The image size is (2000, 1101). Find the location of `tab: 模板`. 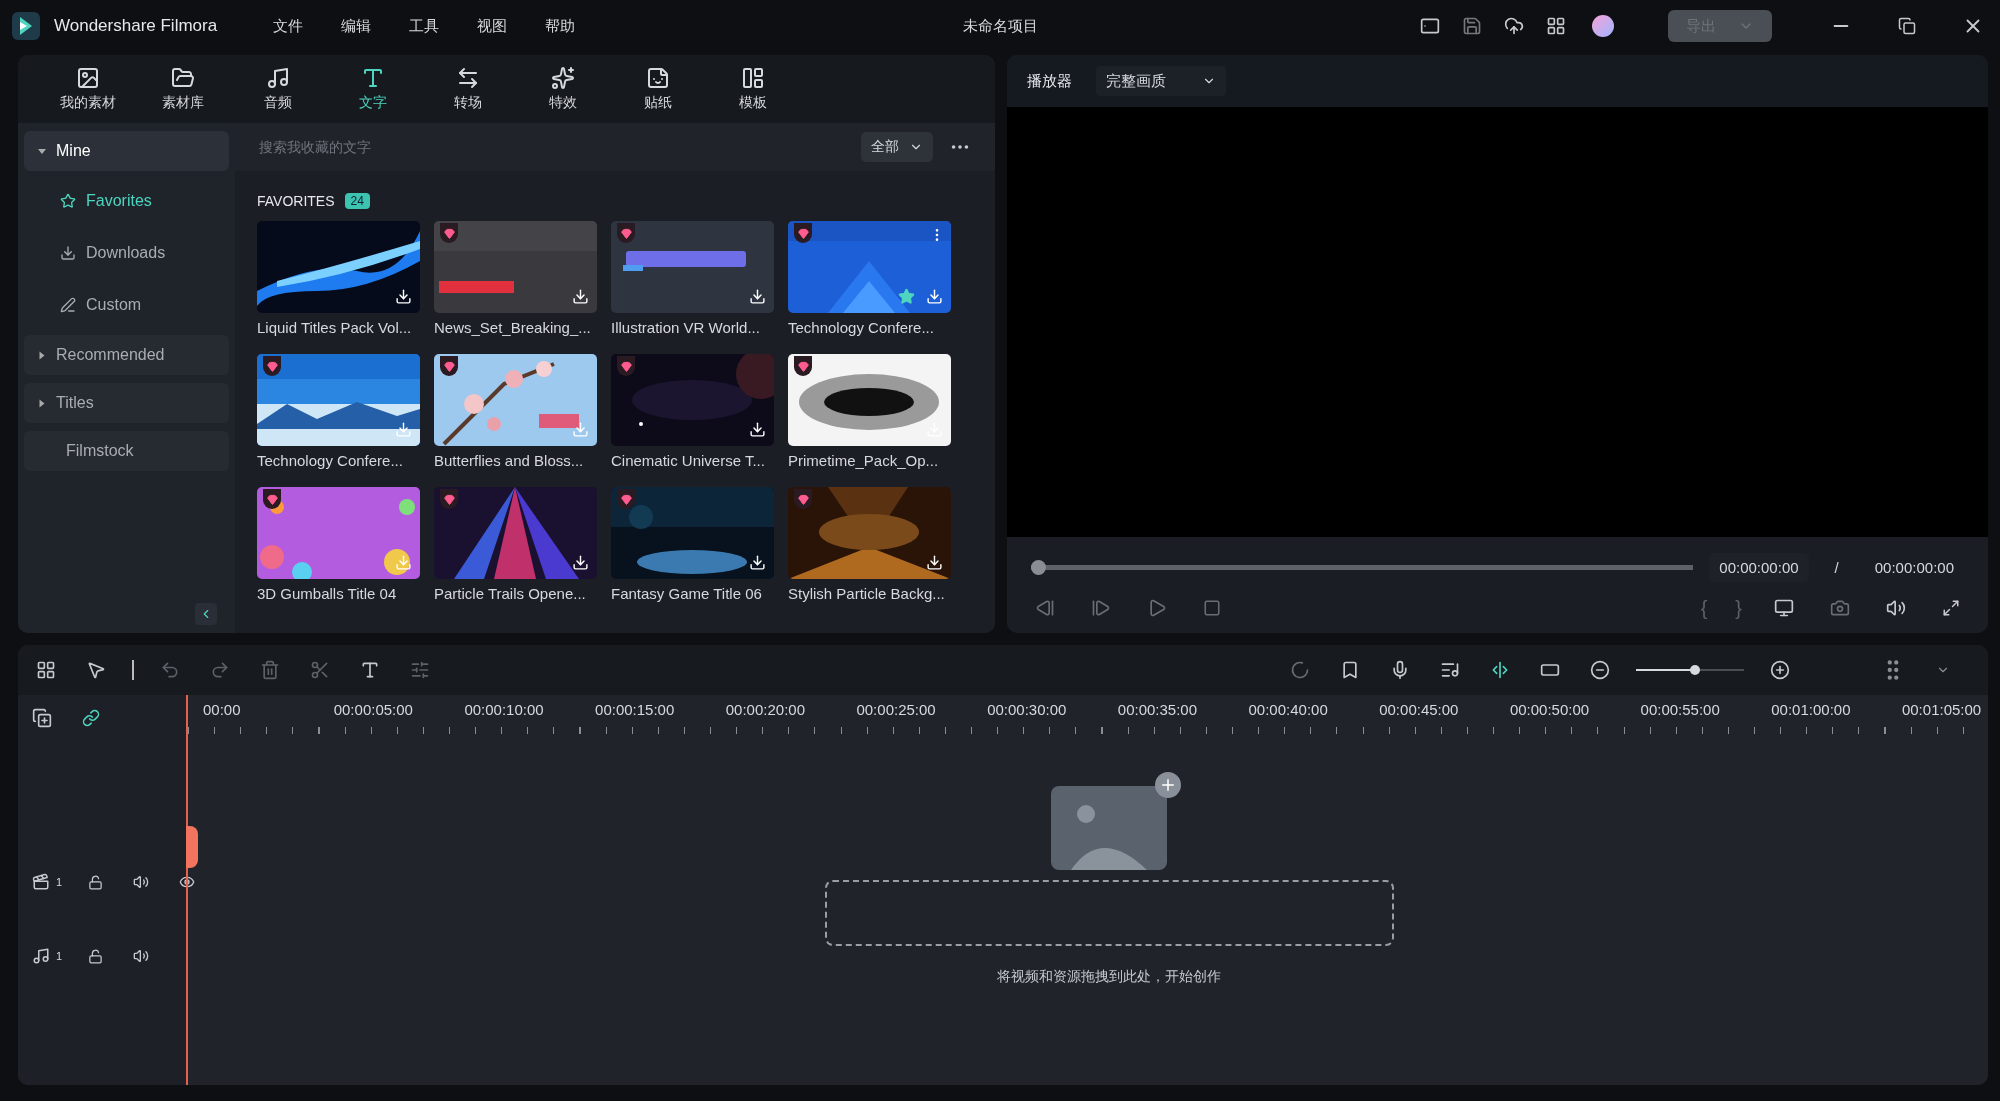

tab: 模板 is located at coordinates (752, 89).